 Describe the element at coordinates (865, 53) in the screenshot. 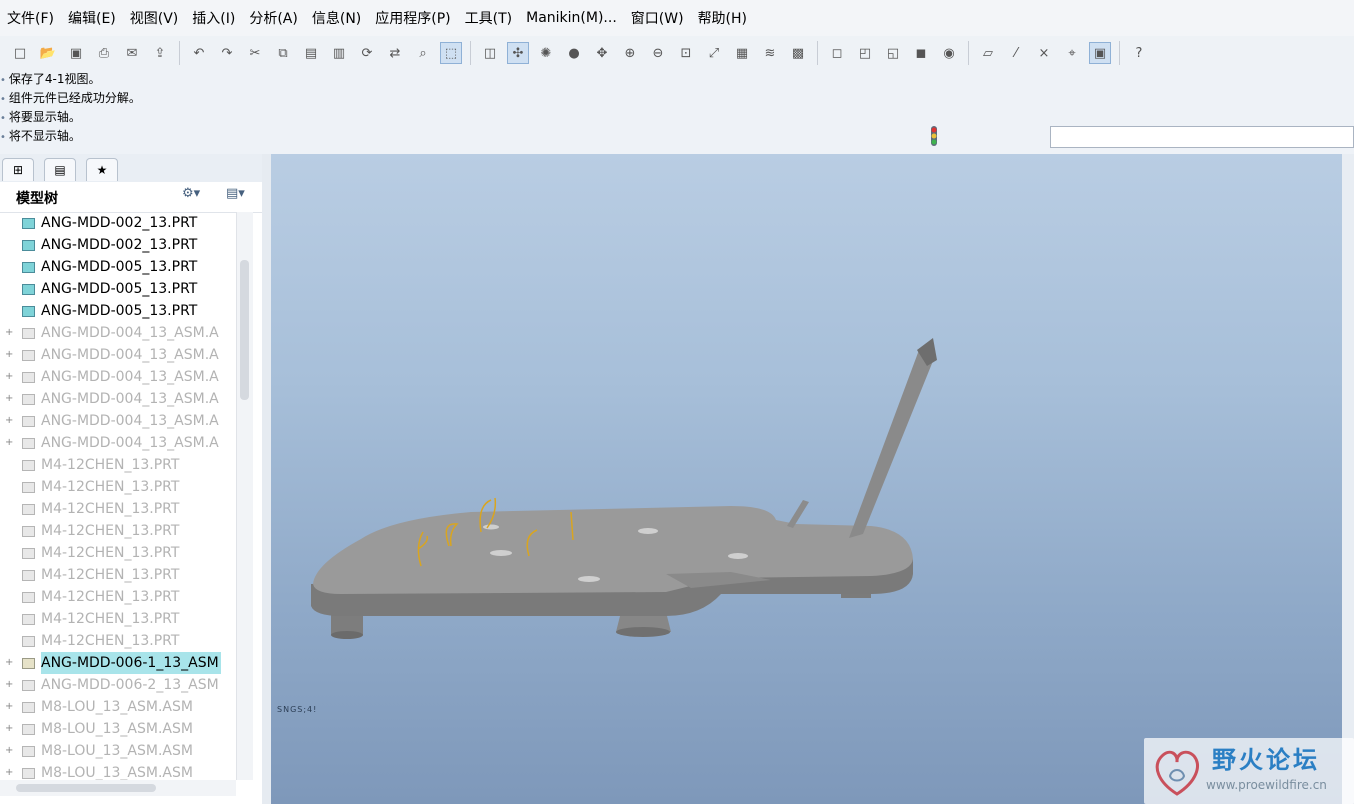

I see `hidden-line-button: ◰` at that location.